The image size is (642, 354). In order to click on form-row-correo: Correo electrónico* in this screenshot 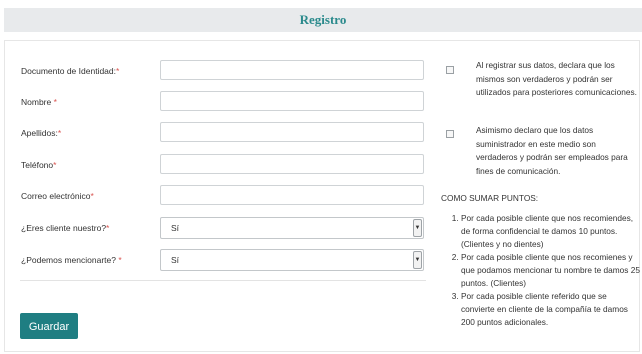, I will do `click(215, 196)`.